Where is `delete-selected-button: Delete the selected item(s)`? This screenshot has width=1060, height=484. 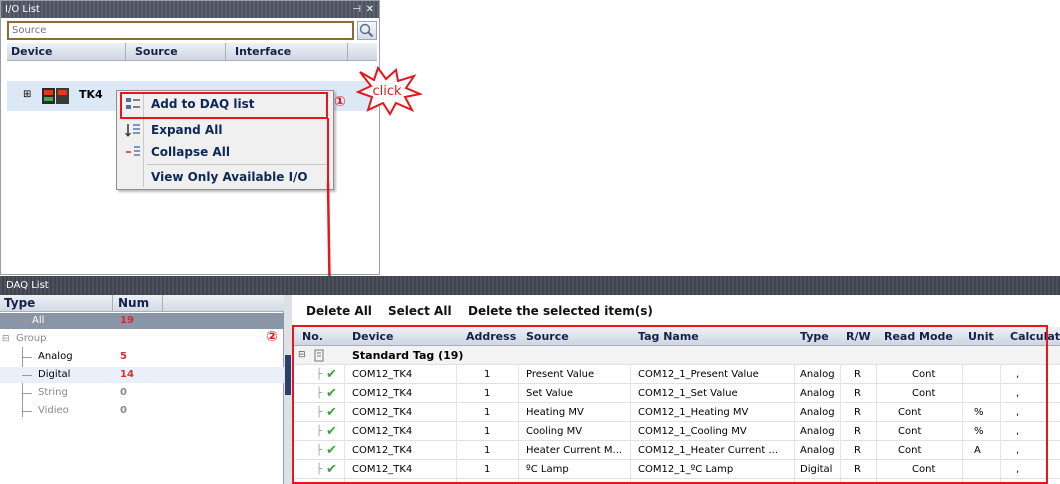 delete-selected-button: Delete the selected item(s) is located at coordinates (560, 311).